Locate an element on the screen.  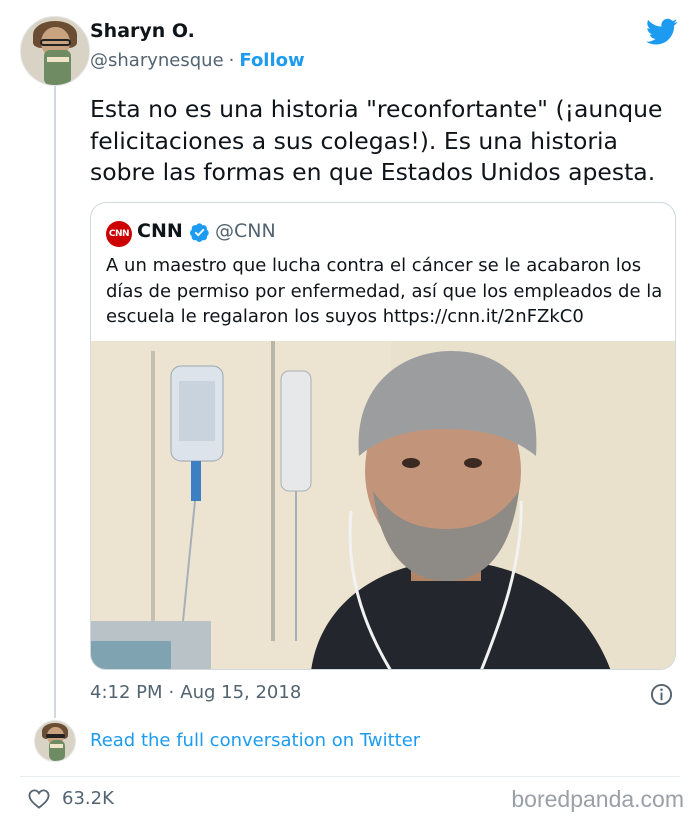
twitter-bird-icon is located at coordinates (662, 32).